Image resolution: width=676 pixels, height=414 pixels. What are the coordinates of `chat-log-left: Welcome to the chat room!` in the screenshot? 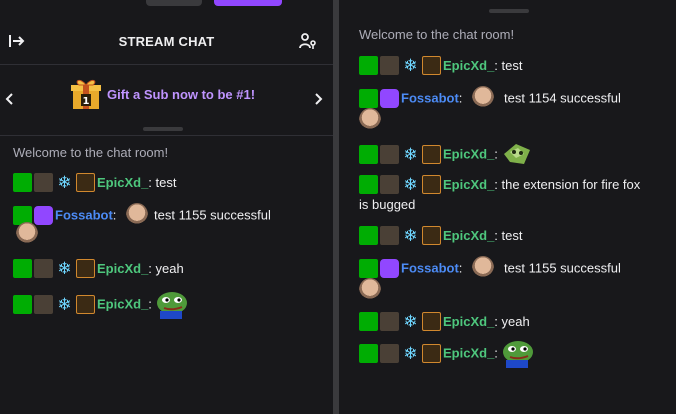 It's located at (90, 152).